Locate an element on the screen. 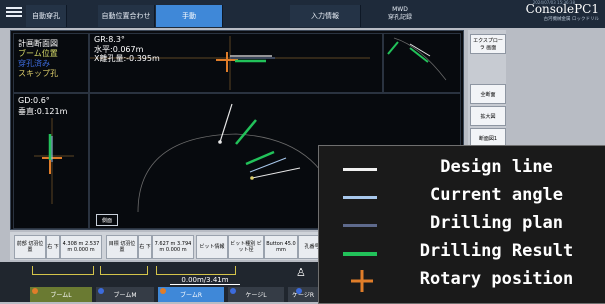 The height and width of the screenshot is (304, 605). legend-pane: 計画断面図 ブーム位置 穿孔済み スキップ孔 is located at coordinates (51, 63).